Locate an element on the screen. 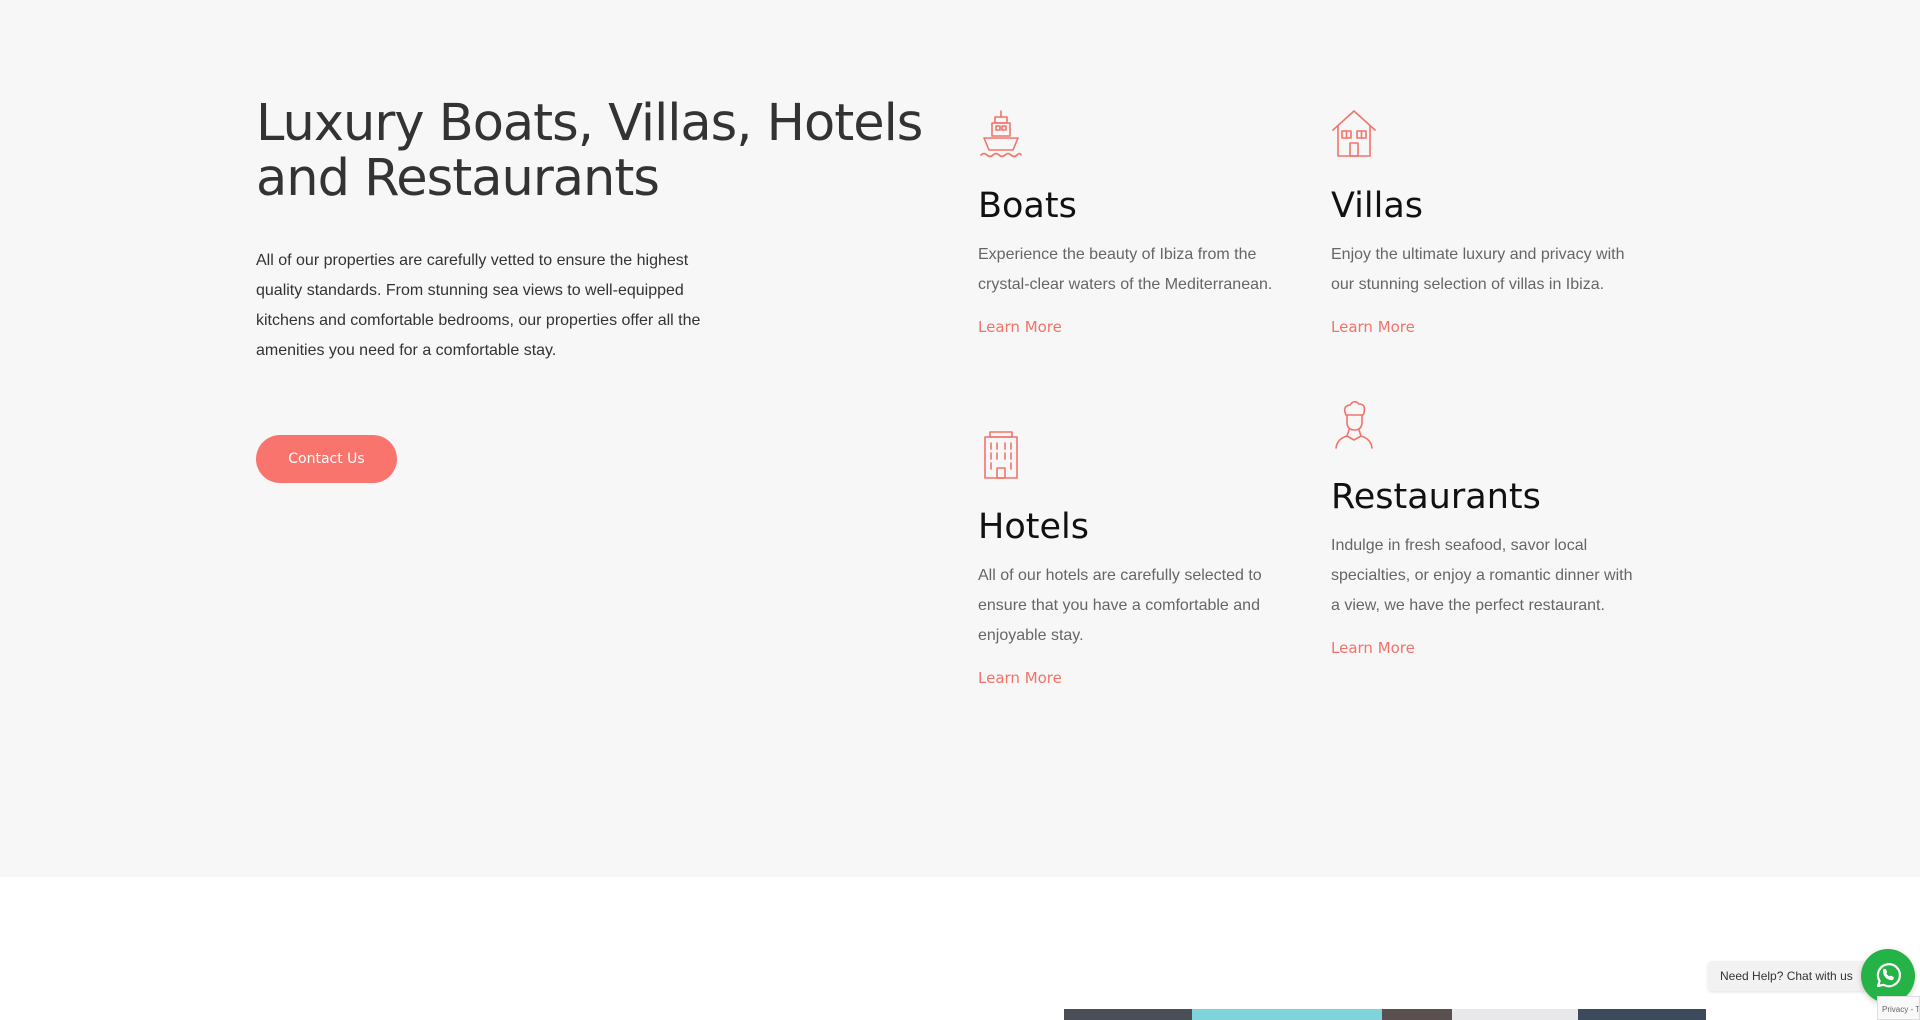 This screenshot has width=1920, height=1020. learn-more-hotels-link: Learn More is located at coordinates (1020, 678).